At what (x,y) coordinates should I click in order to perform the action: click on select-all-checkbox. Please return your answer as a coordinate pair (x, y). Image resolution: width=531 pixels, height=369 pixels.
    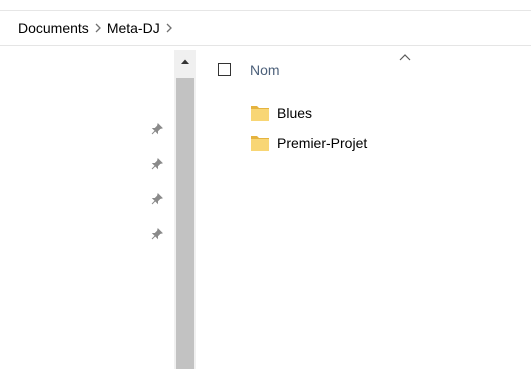
    Looking at the image, I should click on (224, 69).